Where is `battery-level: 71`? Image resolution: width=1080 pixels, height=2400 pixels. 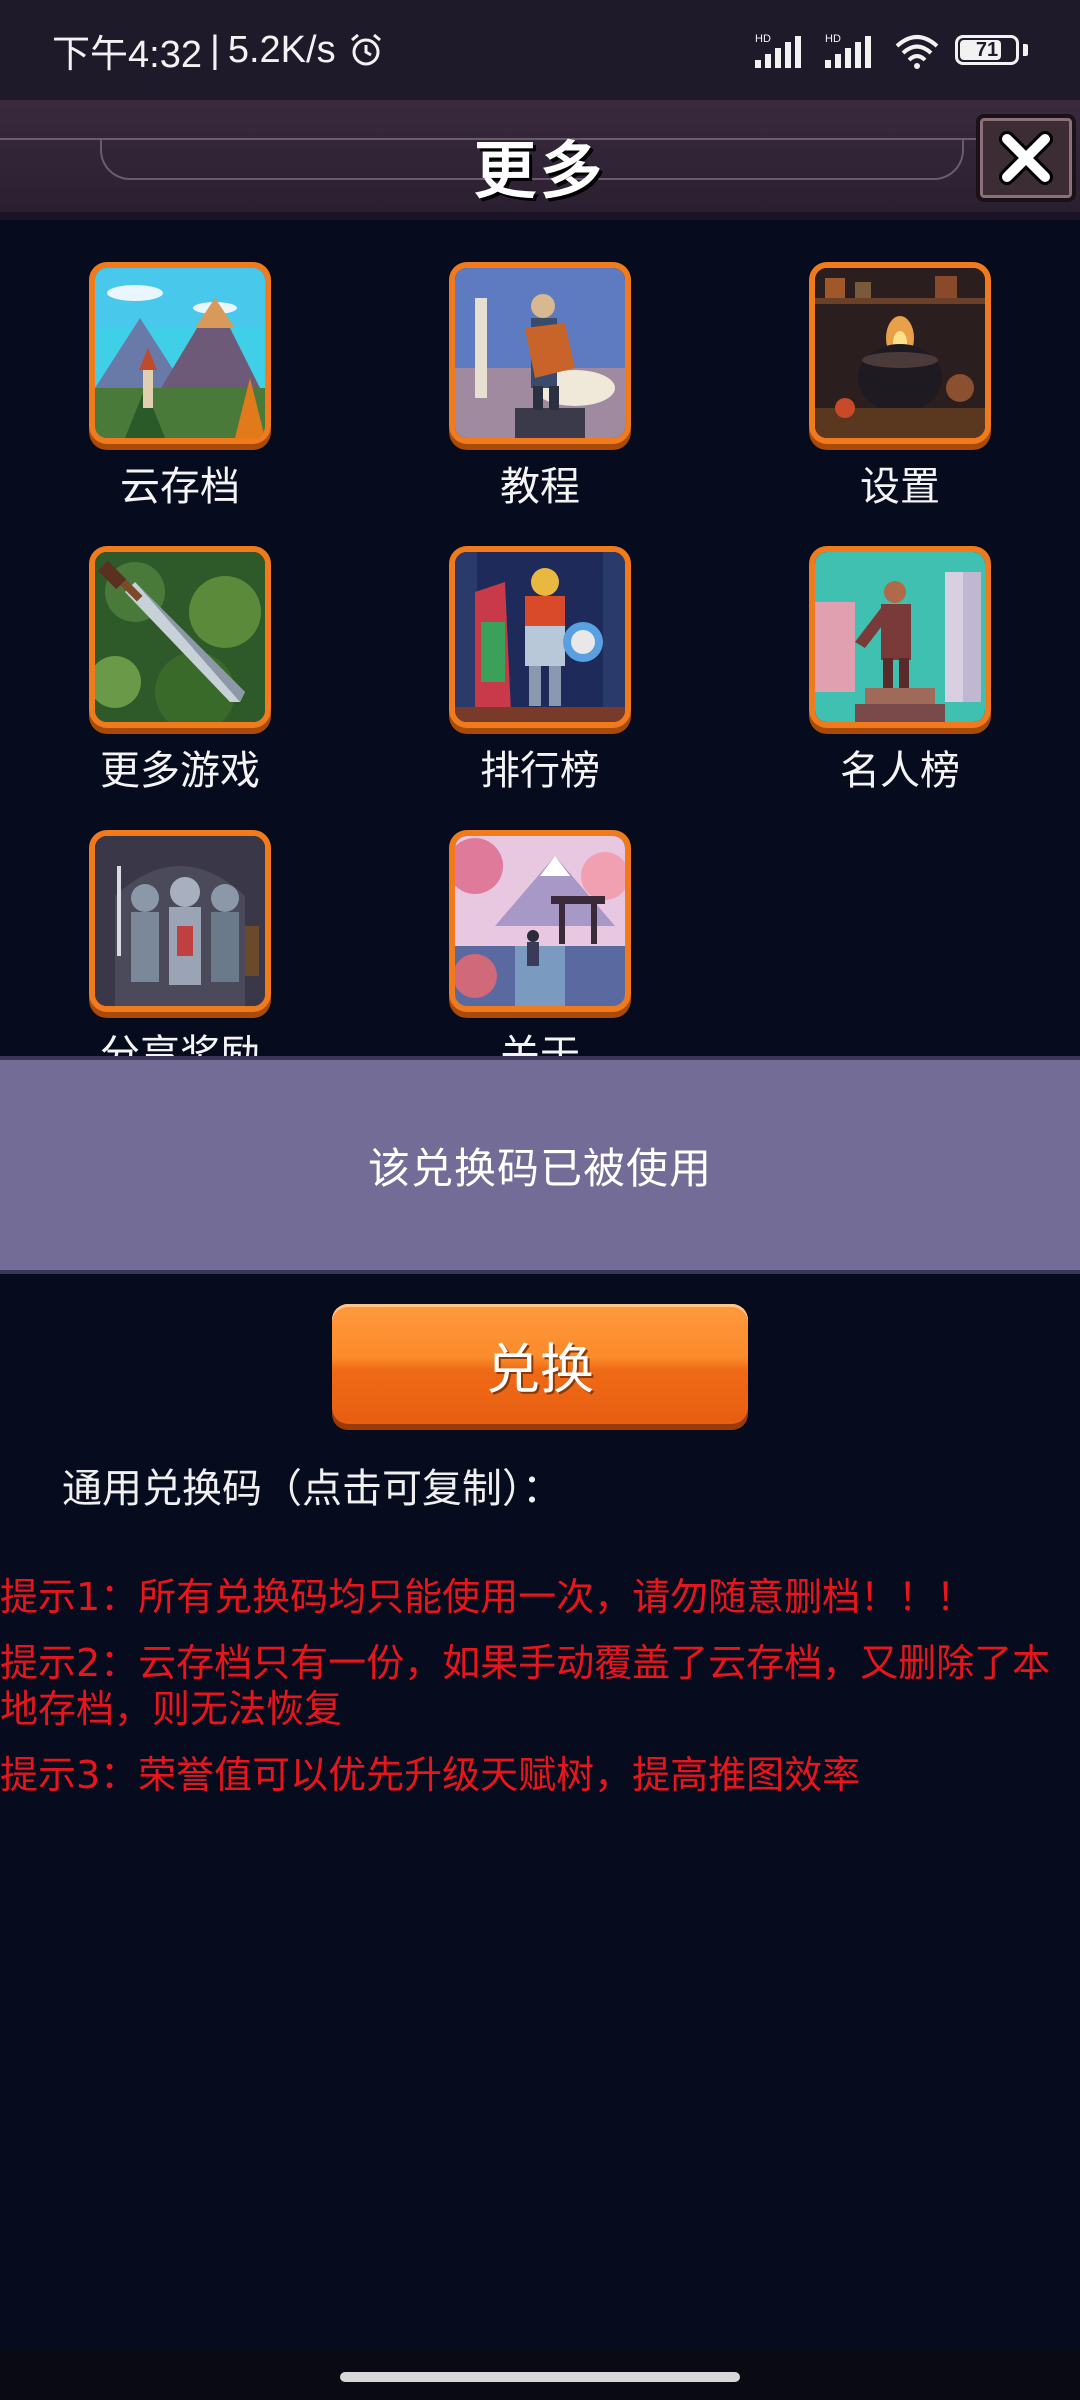
battery-level: 71 is located at coordinates (987, 49).